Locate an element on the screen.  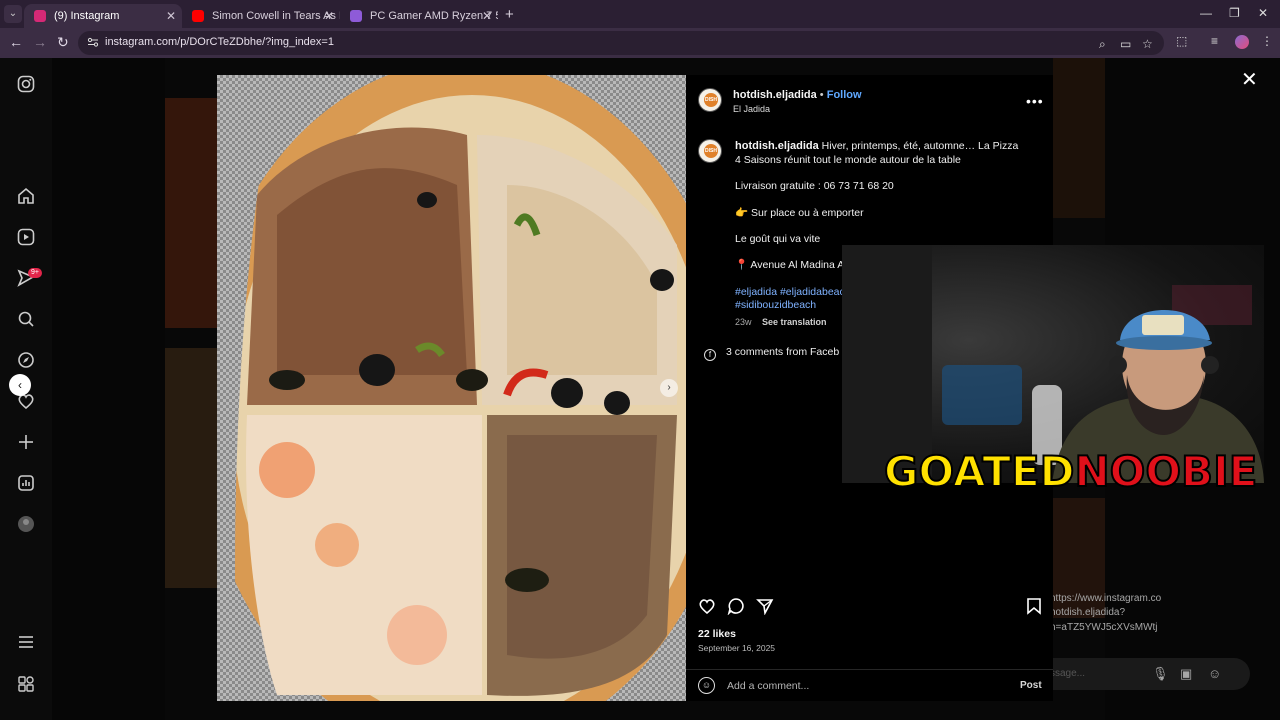
image-icon: ▣ is located at coordinates (1186, 674).